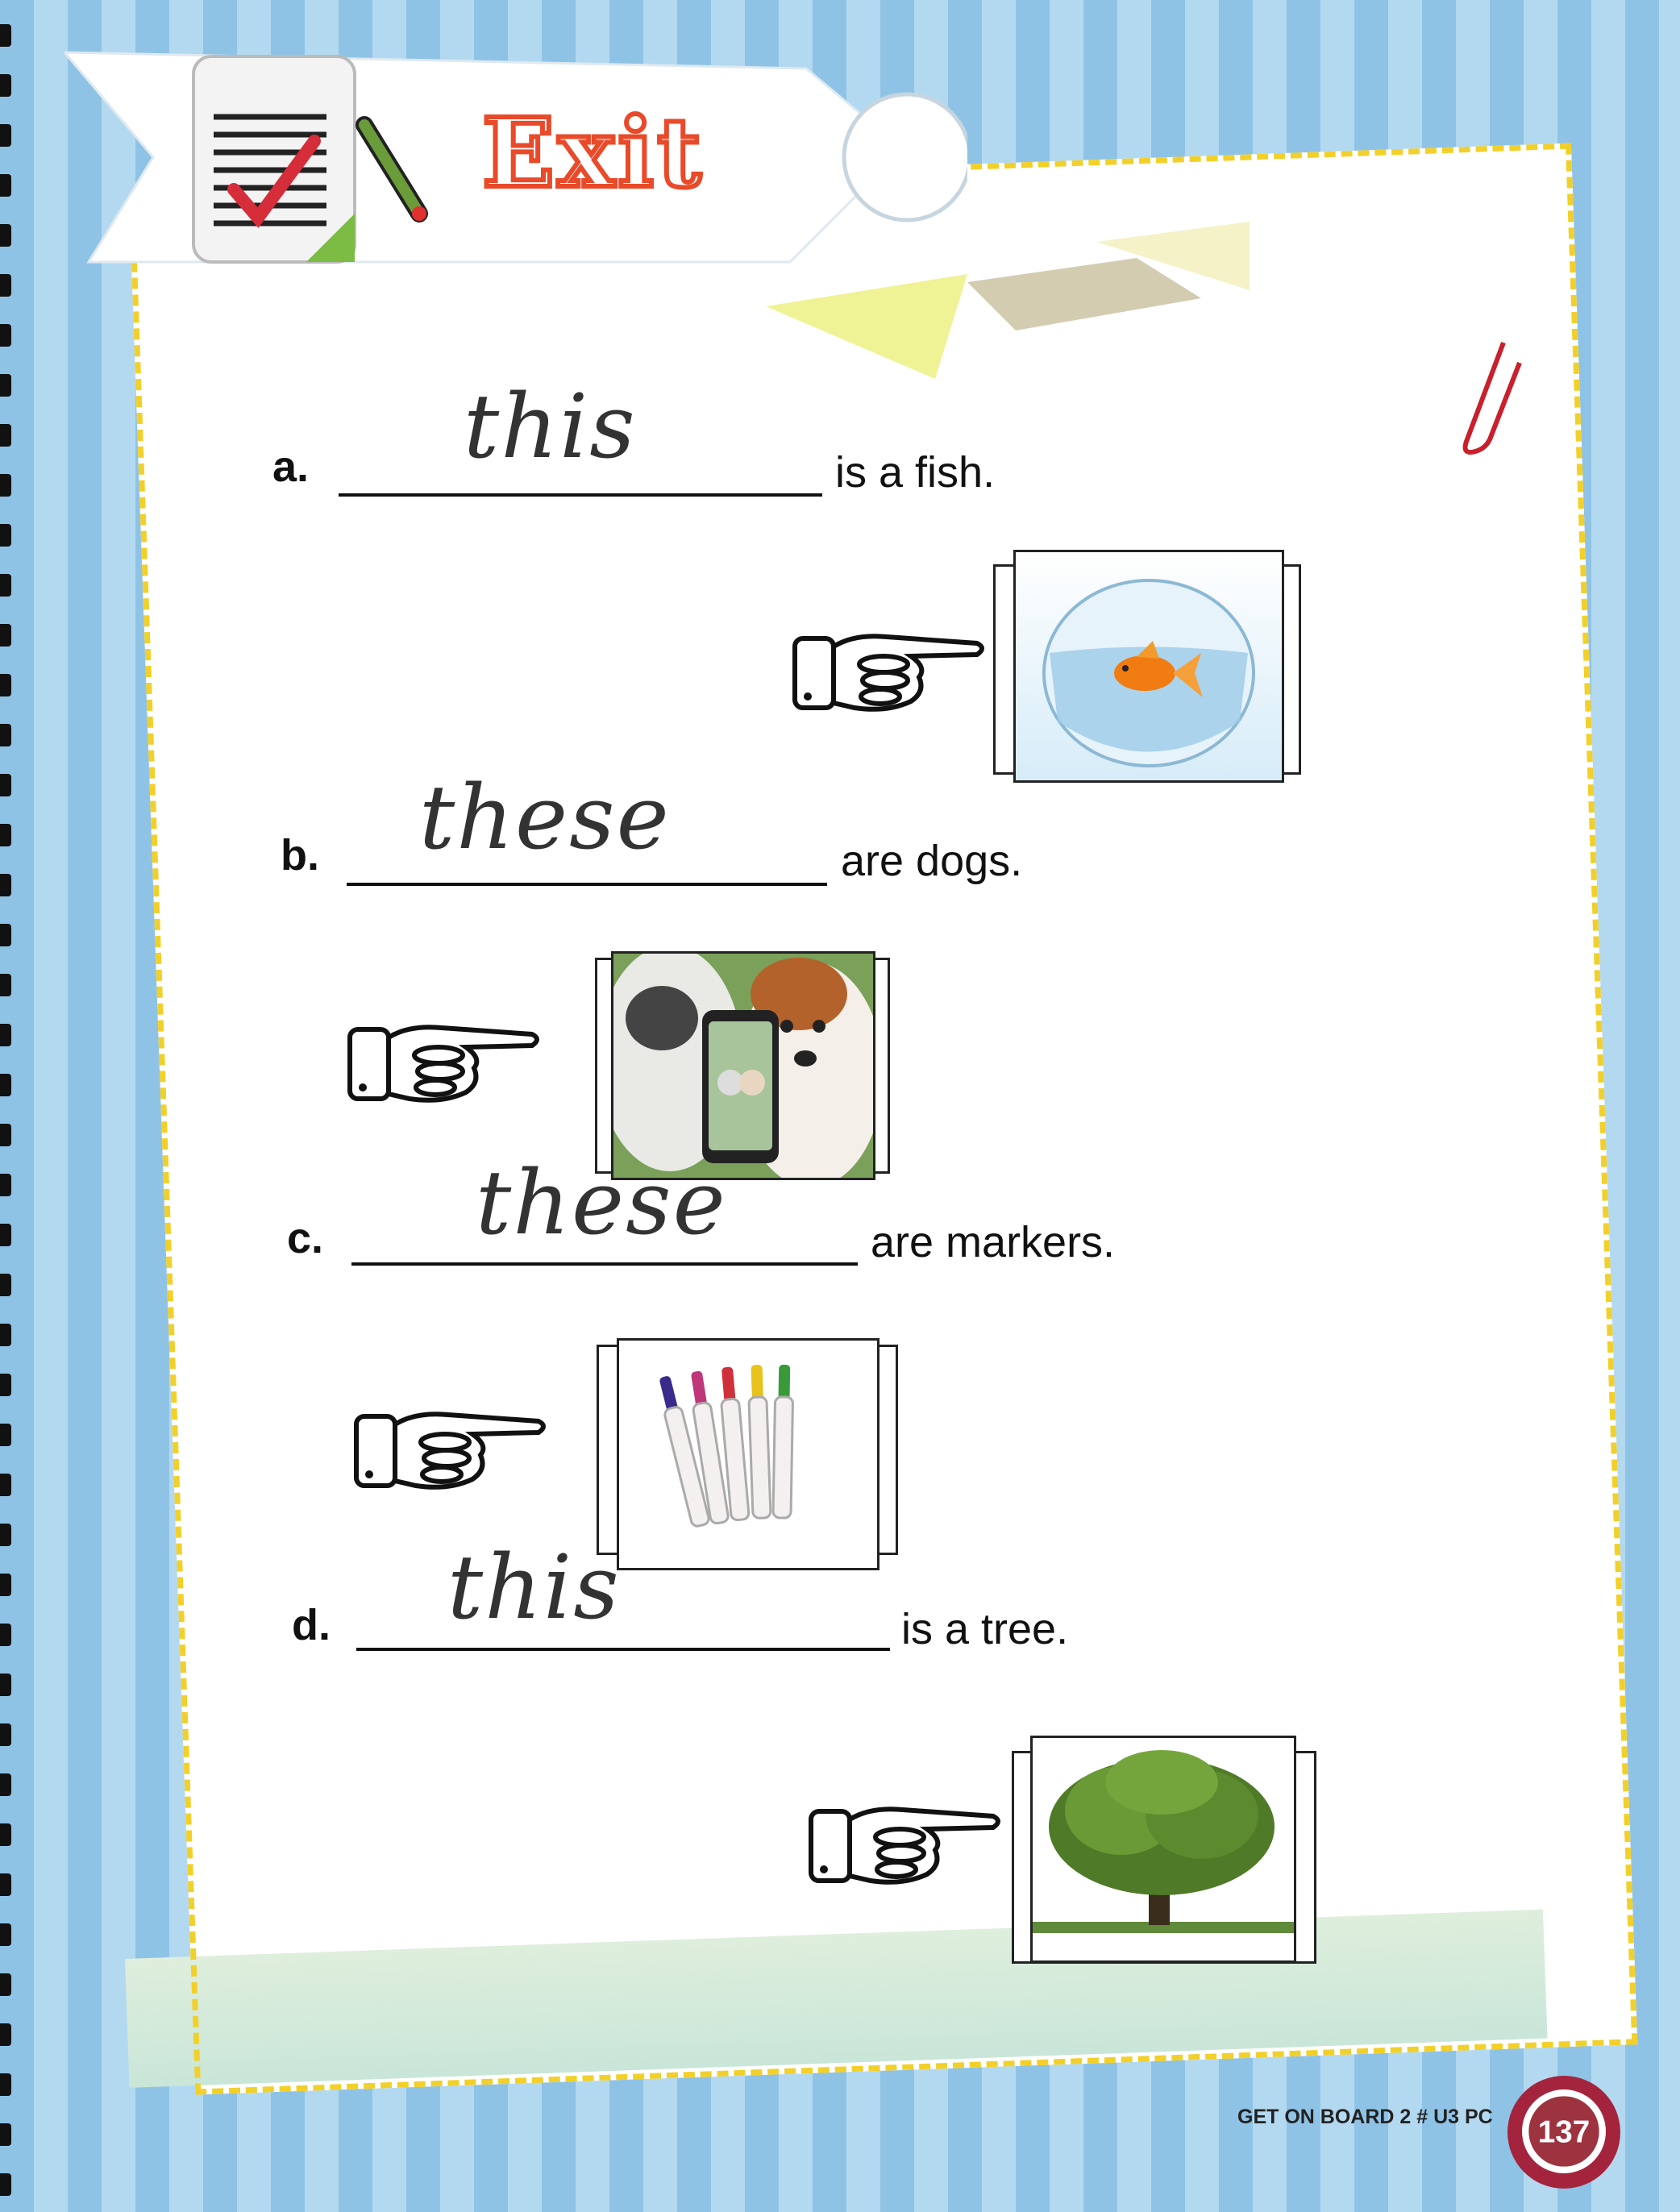 The width and height of the screenshot is (1680, 2212). I want to click on tree-icon, so click(1163, 1841).